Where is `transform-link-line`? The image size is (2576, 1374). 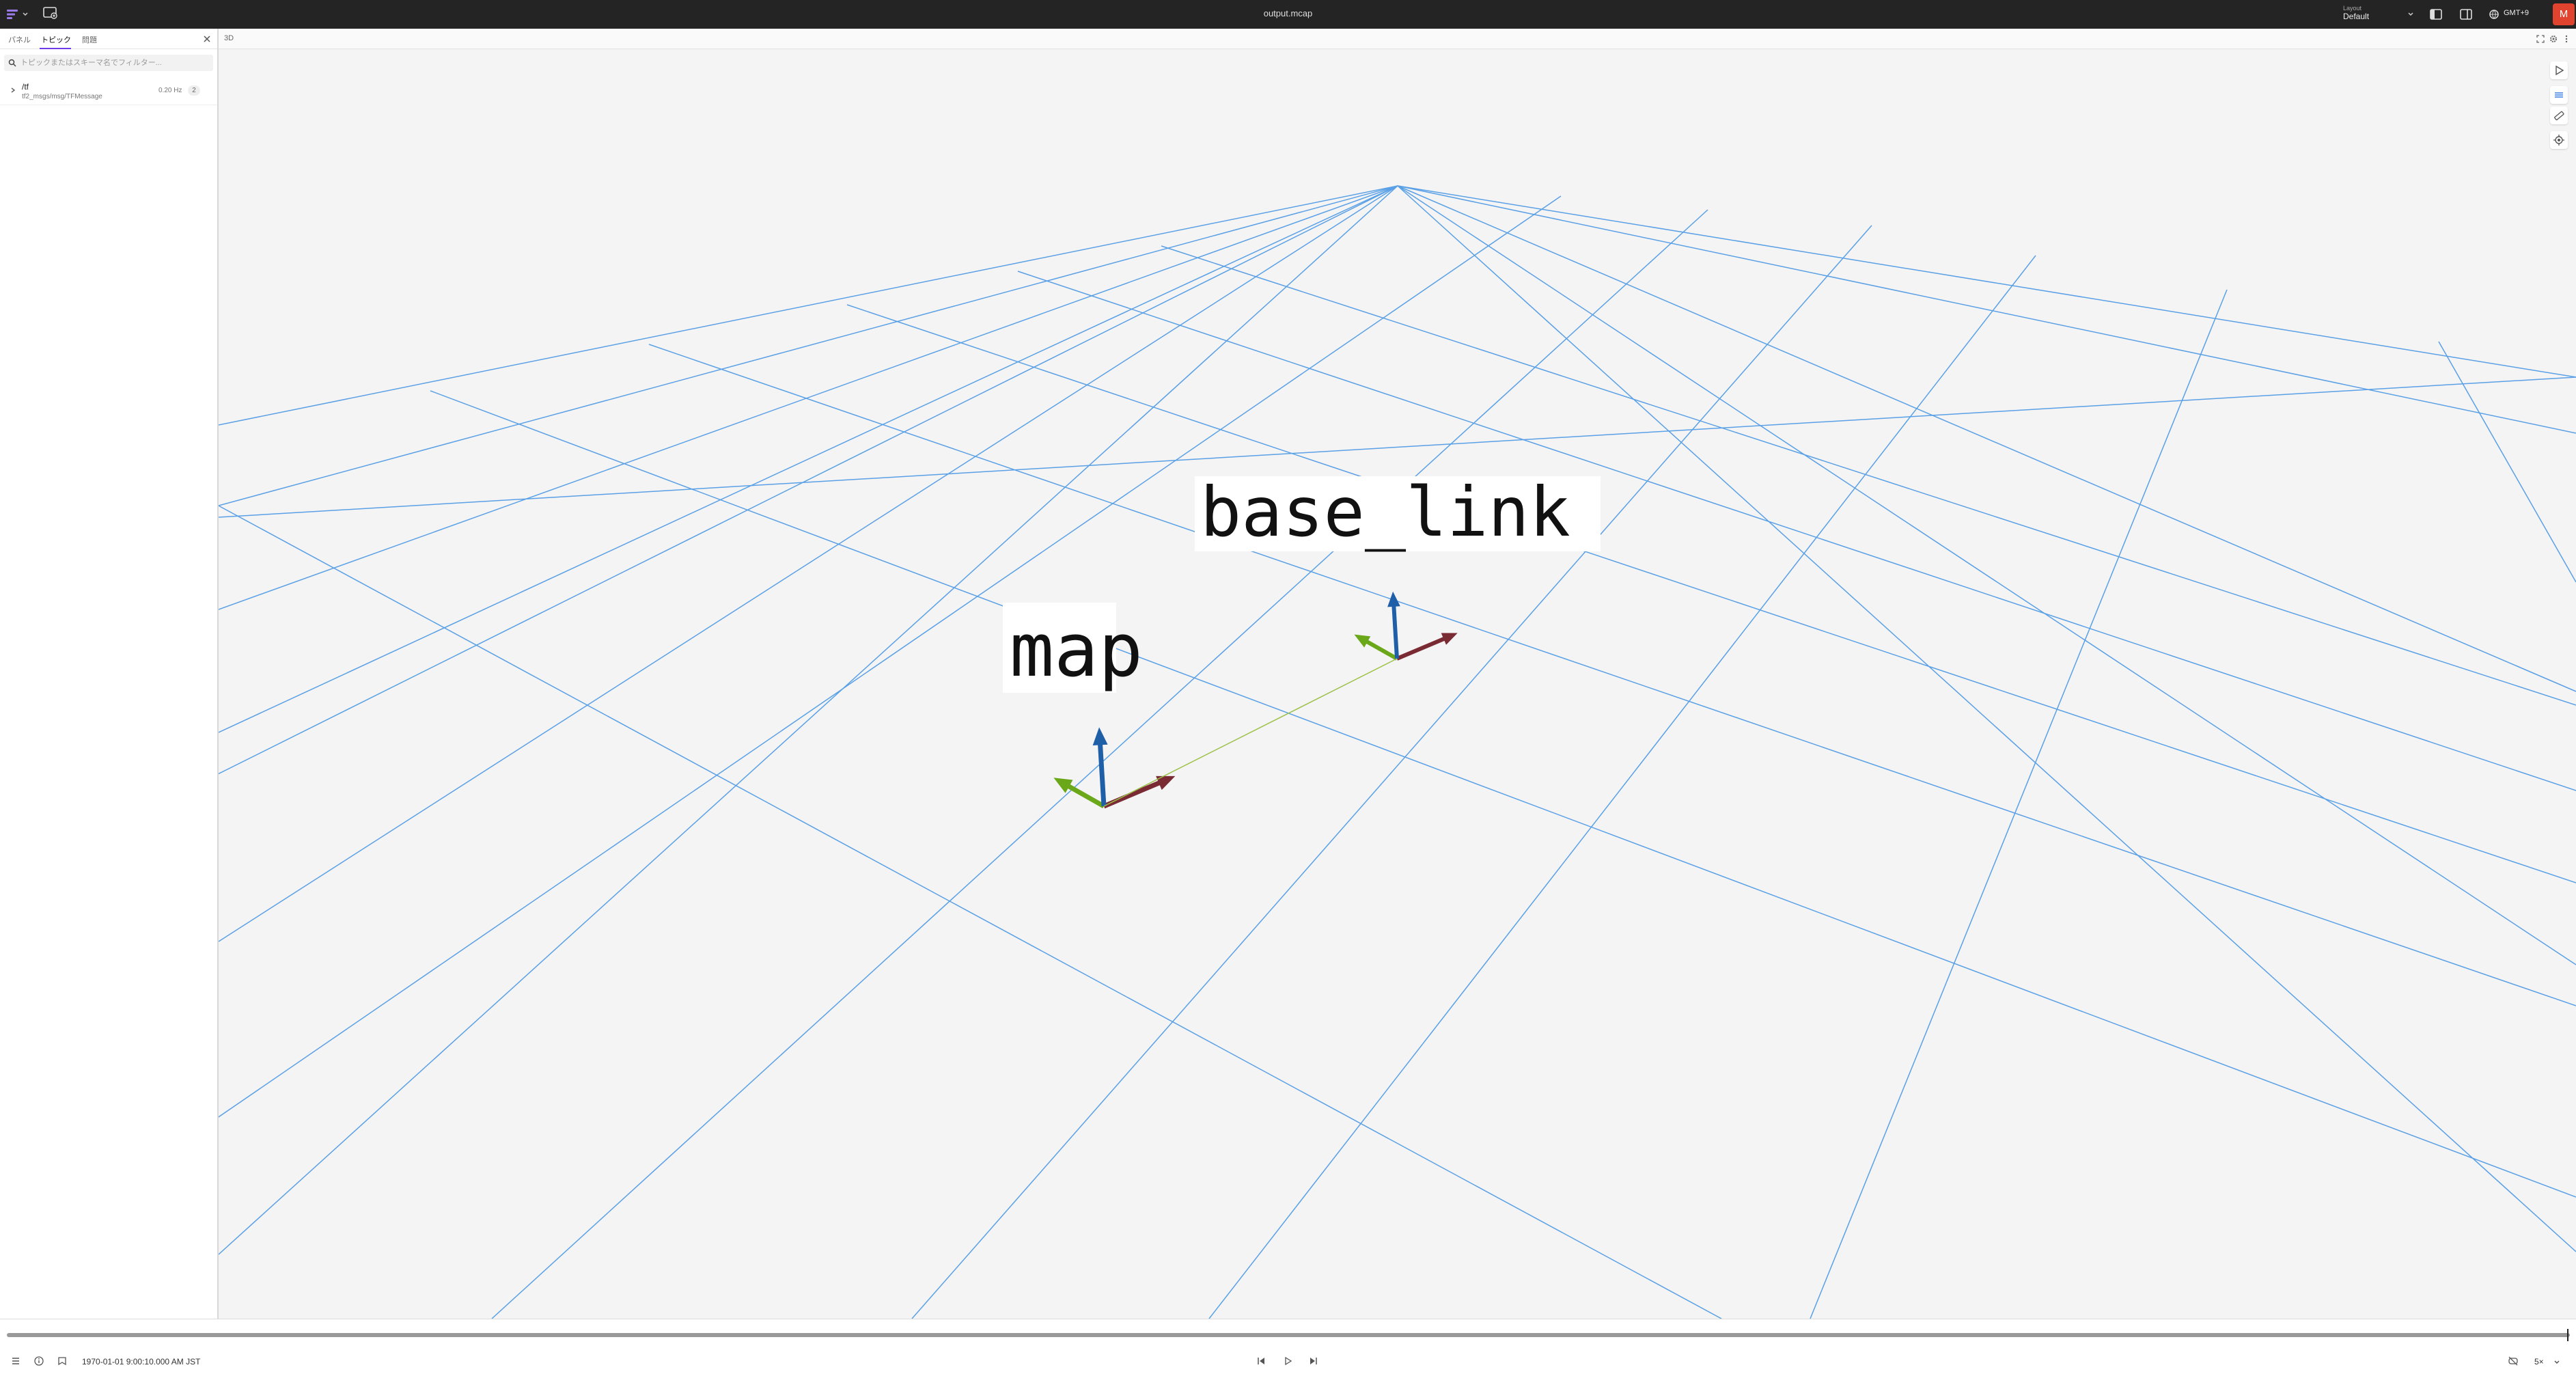 transform-link-line is located at coordinates (1250, 732).